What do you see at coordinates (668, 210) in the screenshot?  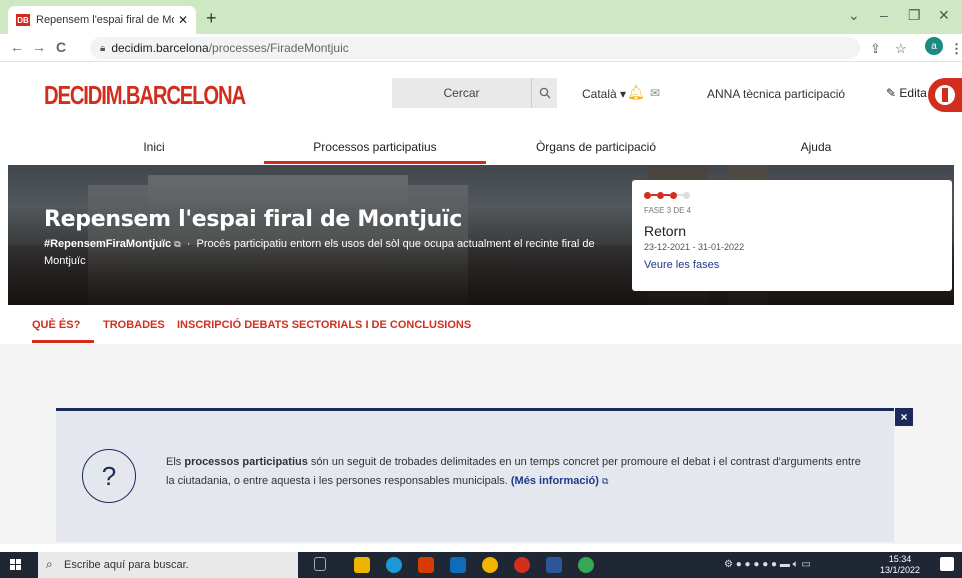 I see `phase-step: FASE 3 DE 4` at bounding box center [668, 210].